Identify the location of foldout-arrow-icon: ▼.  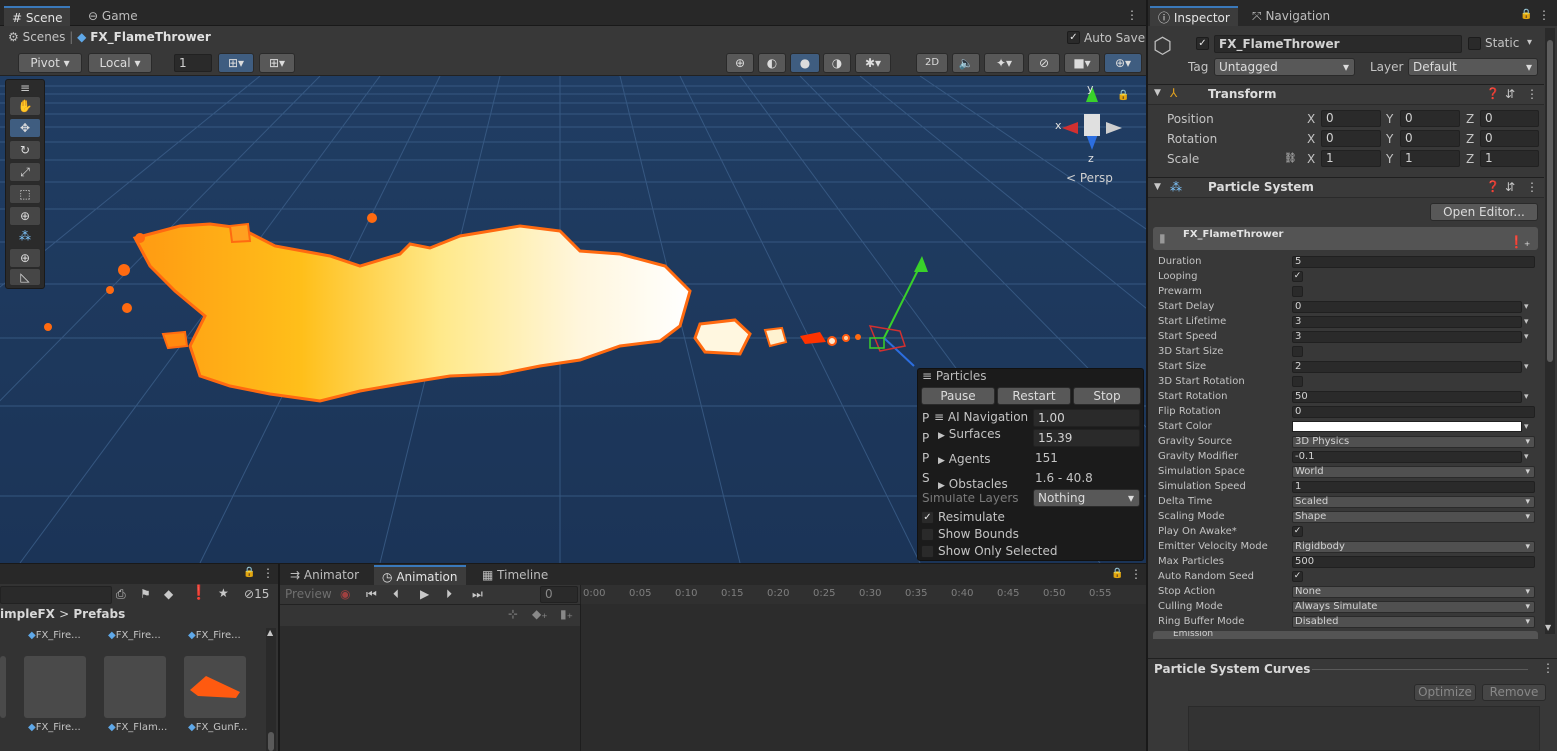
(1157, 187).